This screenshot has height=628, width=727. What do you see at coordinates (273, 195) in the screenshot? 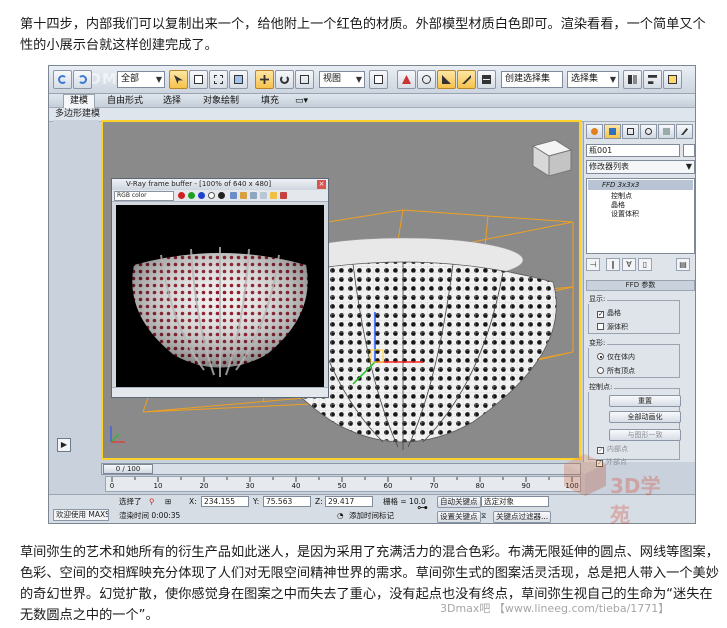
I see `region-render-icon` at bounding box center [273, 195].